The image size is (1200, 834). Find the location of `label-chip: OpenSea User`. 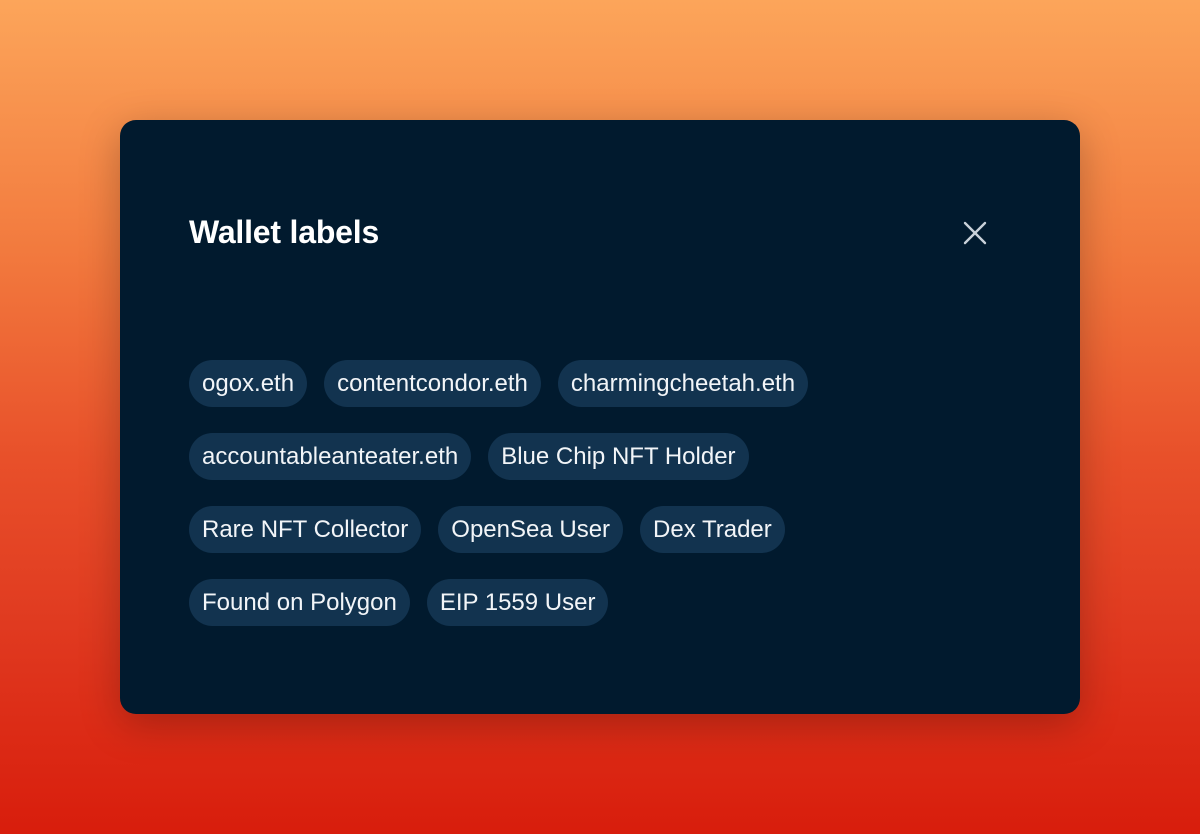

label-chip: OpenSea User is located at coordinates (531, 529).